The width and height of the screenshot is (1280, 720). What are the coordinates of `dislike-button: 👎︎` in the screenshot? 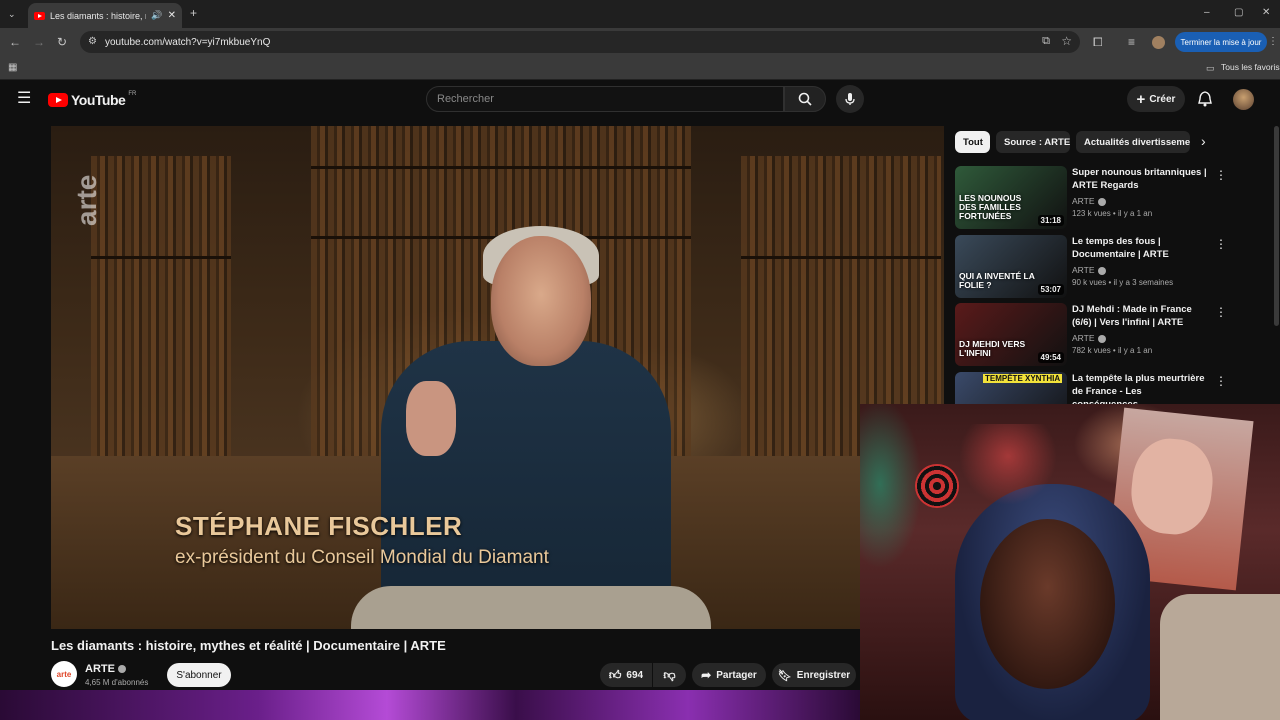 It's located at (669, 675).